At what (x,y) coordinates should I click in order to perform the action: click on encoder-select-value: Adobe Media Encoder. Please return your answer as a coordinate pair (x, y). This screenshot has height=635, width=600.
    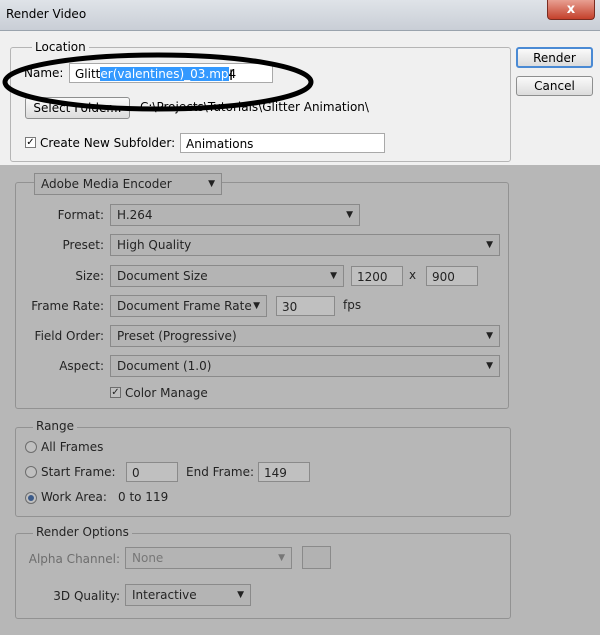
    Looking at the image, I should click on (106, 184).